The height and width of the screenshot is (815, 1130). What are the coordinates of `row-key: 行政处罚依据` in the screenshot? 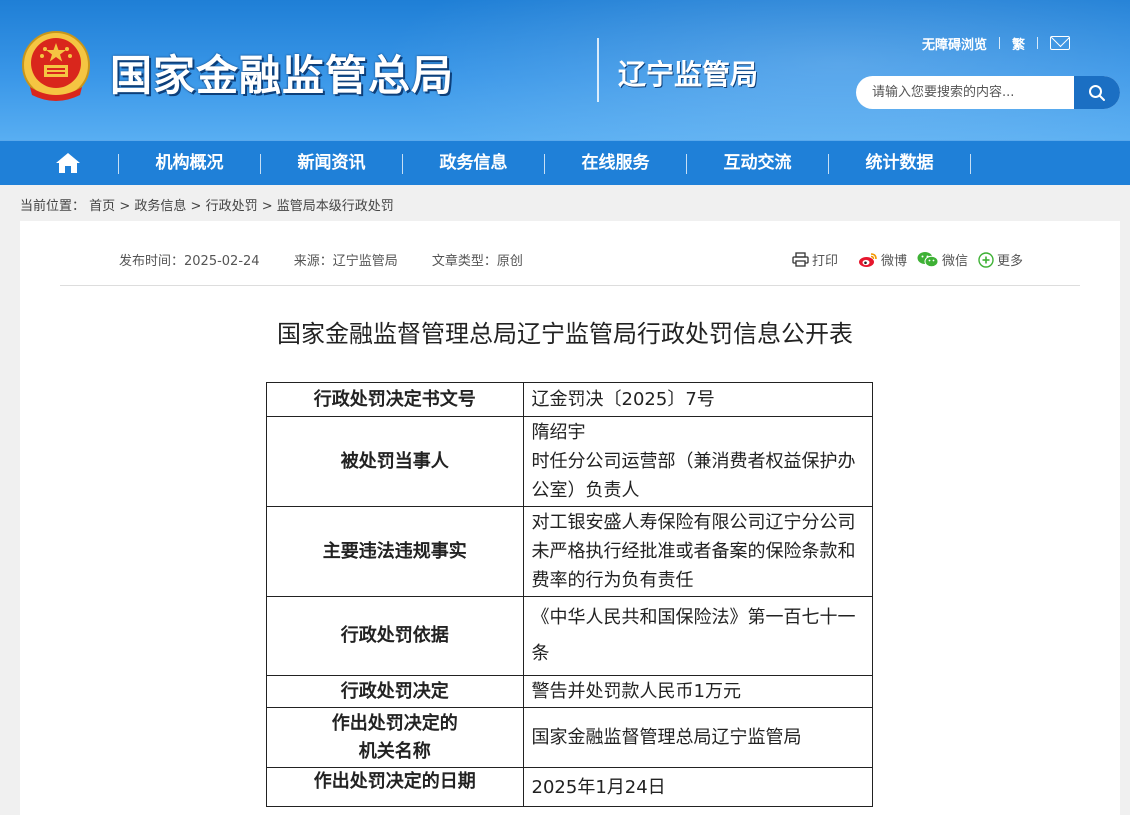 It's located at (395, 636).